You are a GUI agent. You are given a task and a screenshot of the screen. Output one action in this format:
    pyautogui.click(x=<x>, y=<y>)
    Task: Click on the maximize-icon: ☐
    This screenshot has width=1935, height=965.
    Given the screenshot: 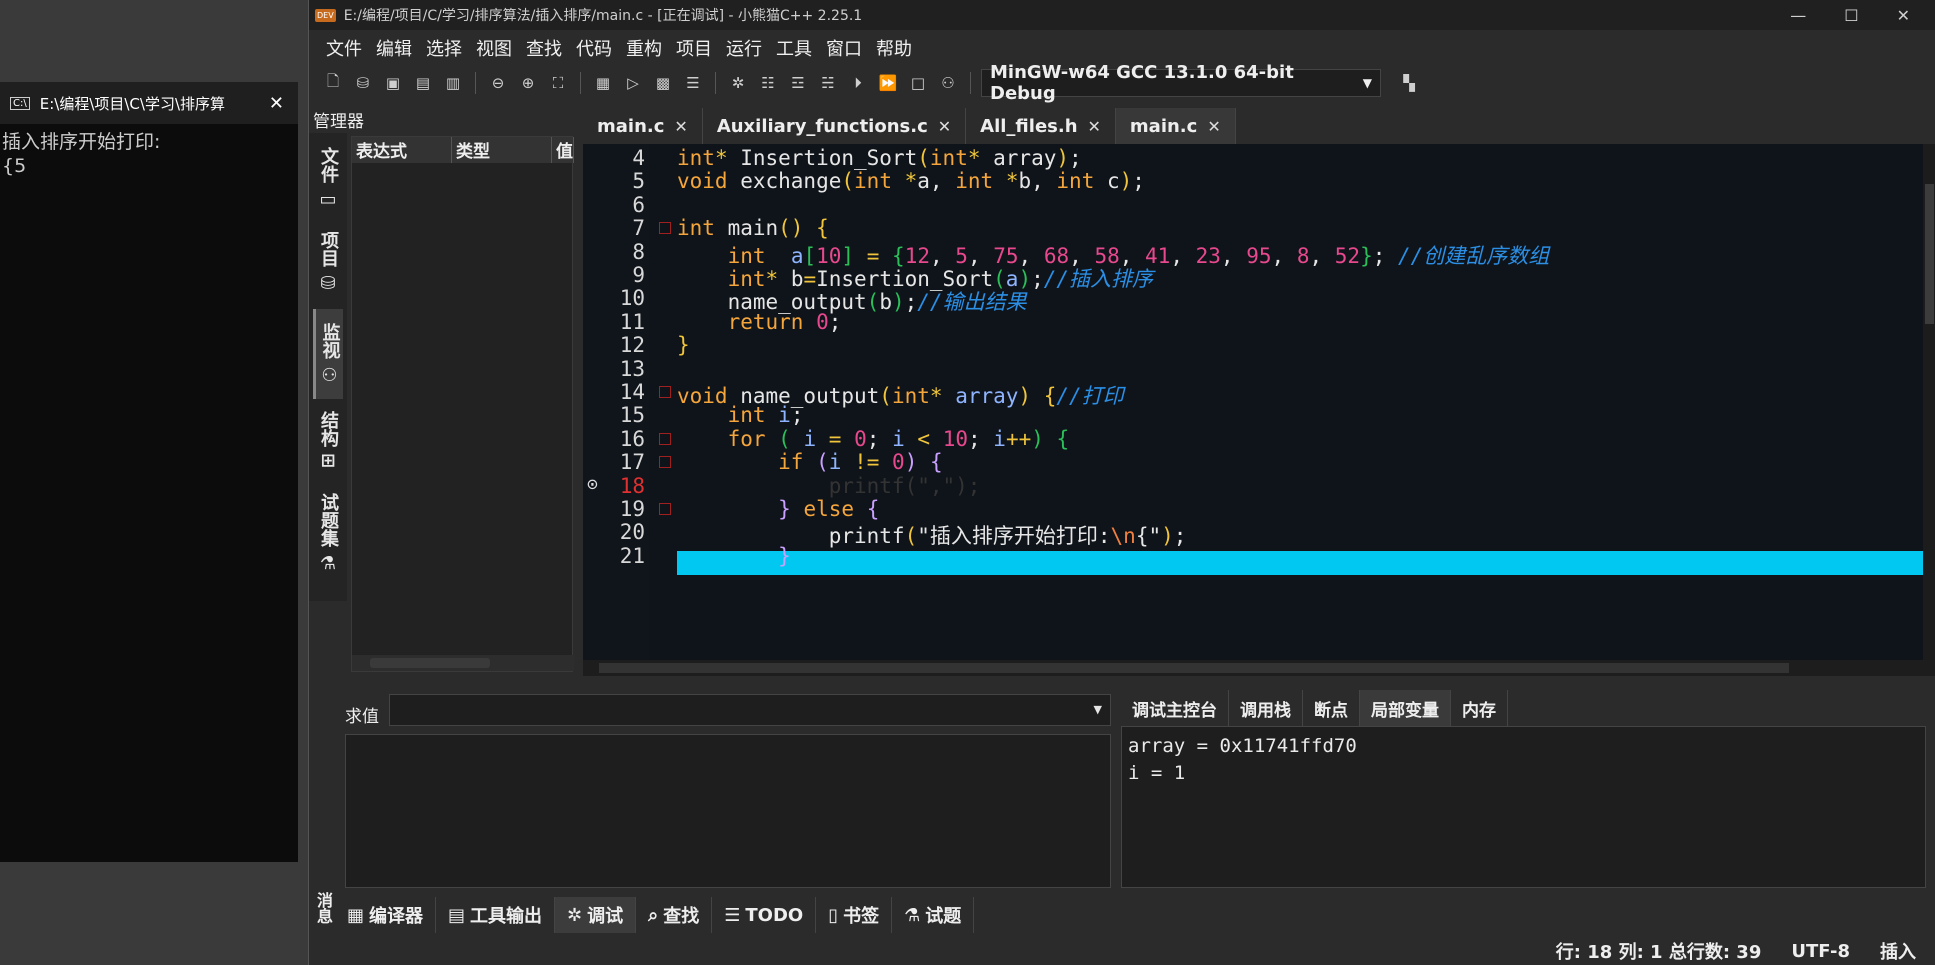 What is the action you would take?
    pyautogui.click(x=1851, y=15)
    